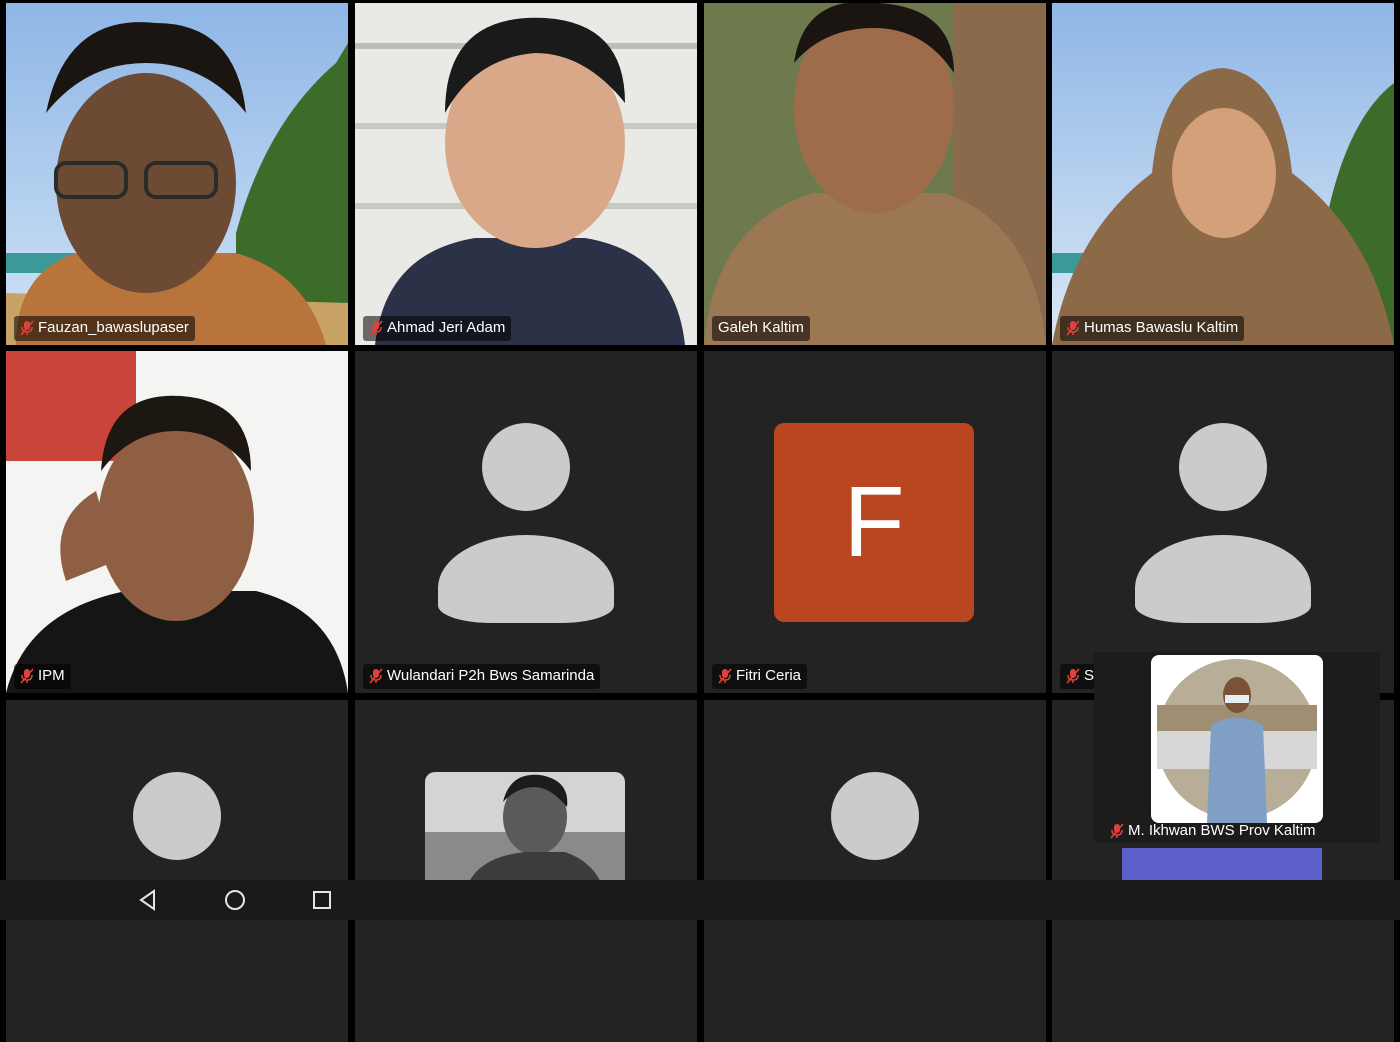  Describe the element at coordinates (51, 675) in the screenshot. I see `participant-name: IPM` at that location.